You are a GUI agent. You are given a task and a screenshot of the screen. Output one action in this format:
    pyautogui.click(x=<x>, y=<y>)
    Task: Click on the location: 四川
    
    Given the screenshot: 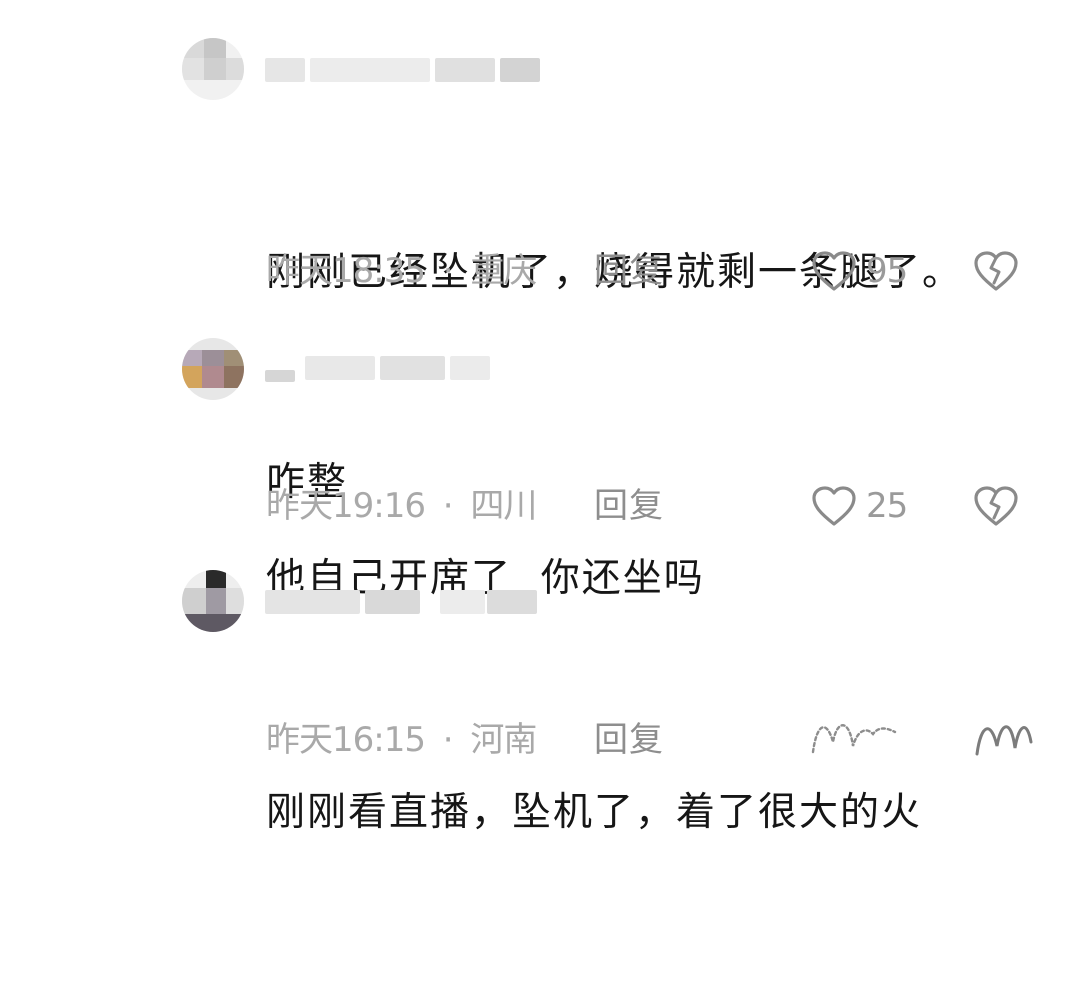 What is the action you would take?
    pyautogui.click(x=503, y=506)
    